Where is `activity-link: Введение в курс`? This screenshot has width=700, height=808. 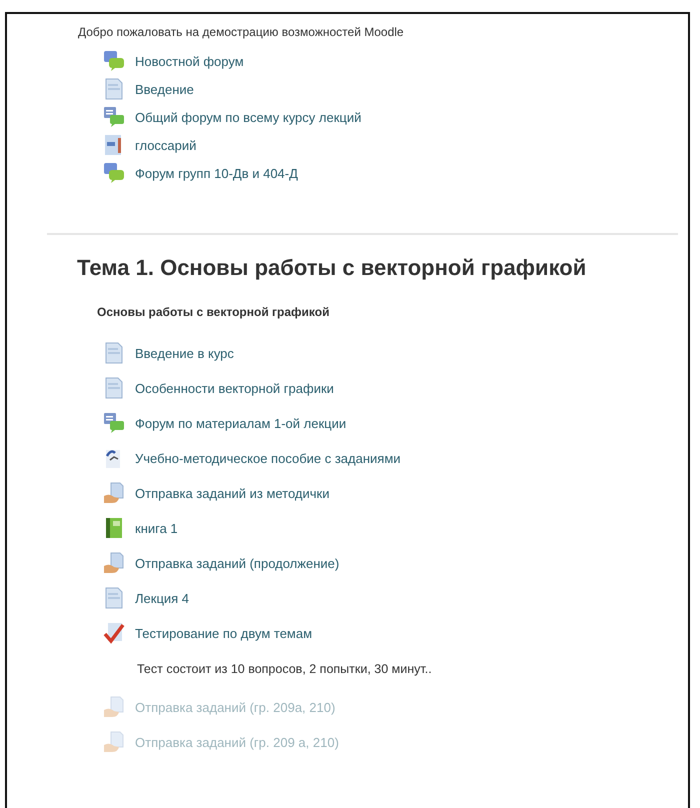
activity-link: Введение в курс is located at coordinates (184, 353).